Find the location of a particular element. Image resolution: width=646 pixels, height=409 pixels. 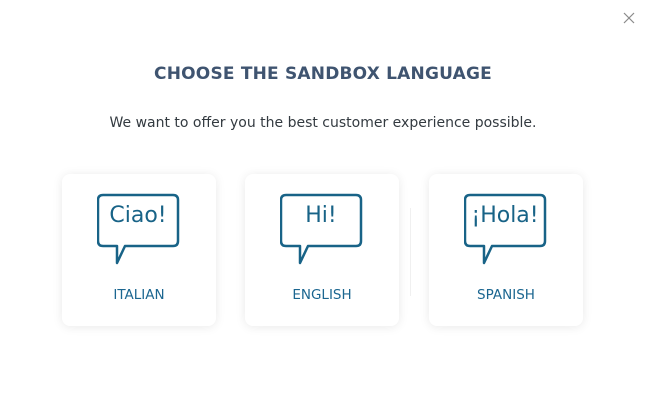

language-label: SPANISH is located at coordinates (506, 295).